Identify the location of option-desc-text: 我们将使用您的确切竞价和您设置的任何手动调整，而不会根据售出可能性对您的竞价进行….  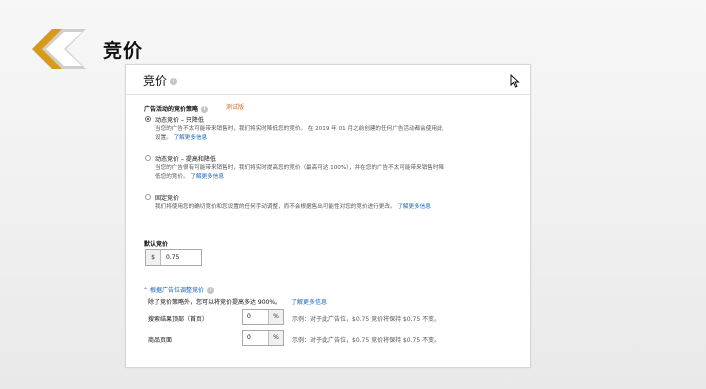
(275, 207).